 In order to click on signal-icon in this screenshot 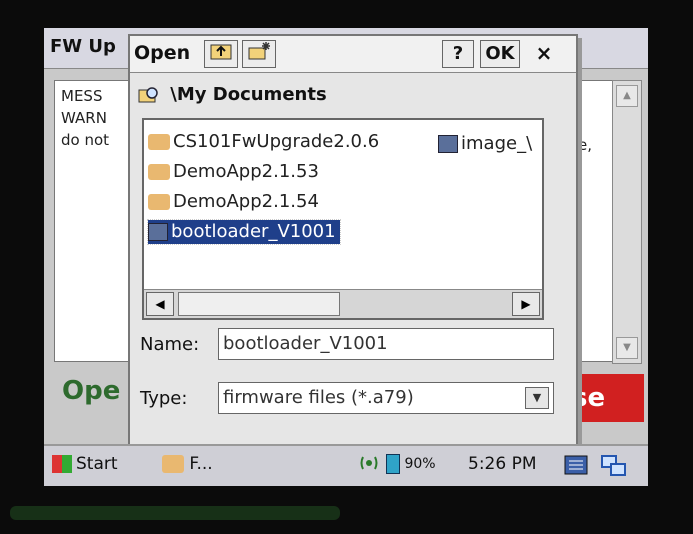, I will do `click(369, 466)`.